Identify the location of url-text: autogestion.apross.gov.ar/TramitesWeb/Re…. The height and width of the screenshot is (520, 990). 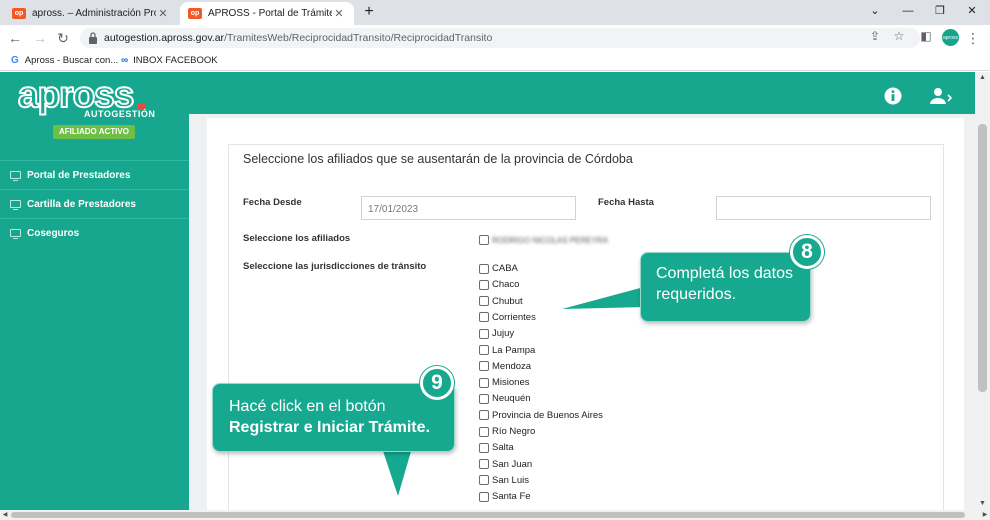
(298, 38).